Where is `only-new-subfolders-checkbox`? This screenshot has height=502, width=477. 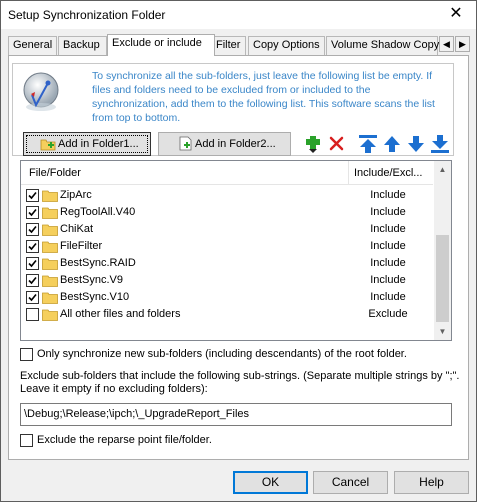 only-new-subfolders-checkbox is located at coordinates (26, 354).